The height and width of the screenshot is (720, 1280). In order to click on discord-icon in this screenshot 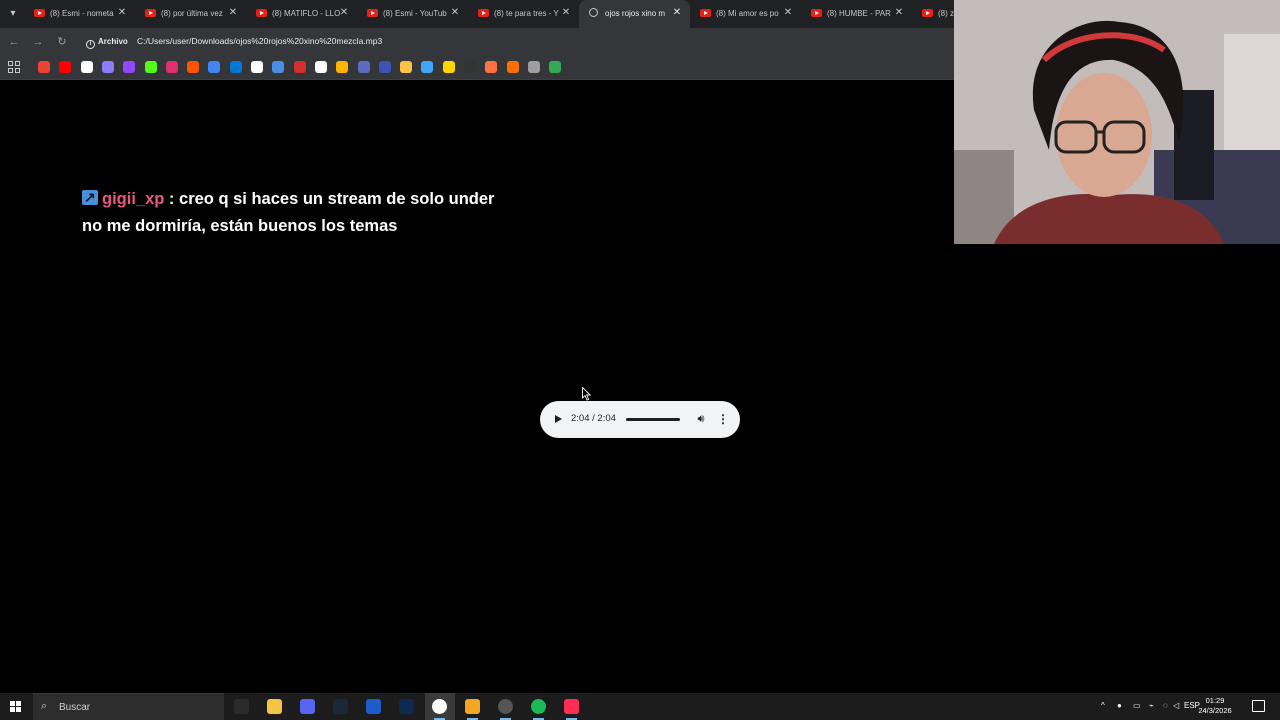, I will do `click(307, 706)`.